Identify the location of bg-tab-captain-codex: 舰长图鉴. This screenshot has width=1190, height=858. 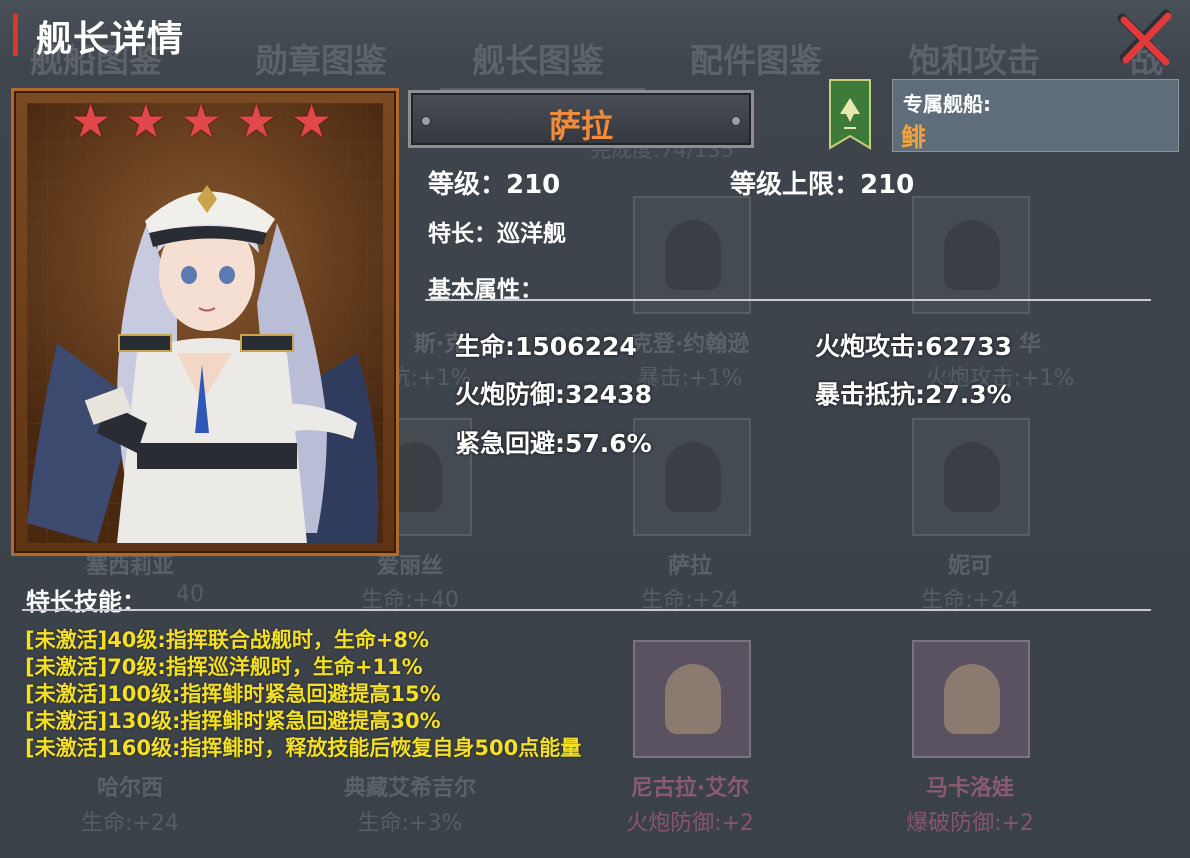
(538, 60).